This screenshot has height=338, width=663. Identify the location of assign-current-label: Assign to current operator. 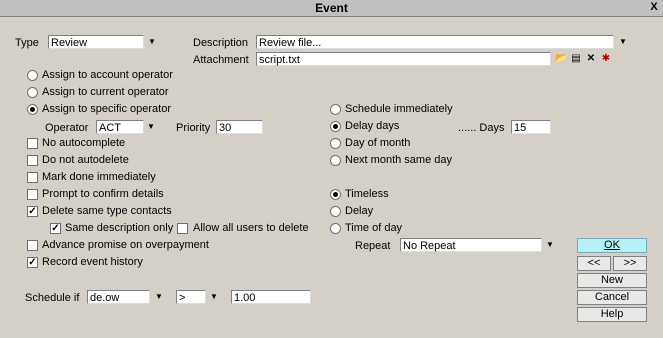
(105, 92).